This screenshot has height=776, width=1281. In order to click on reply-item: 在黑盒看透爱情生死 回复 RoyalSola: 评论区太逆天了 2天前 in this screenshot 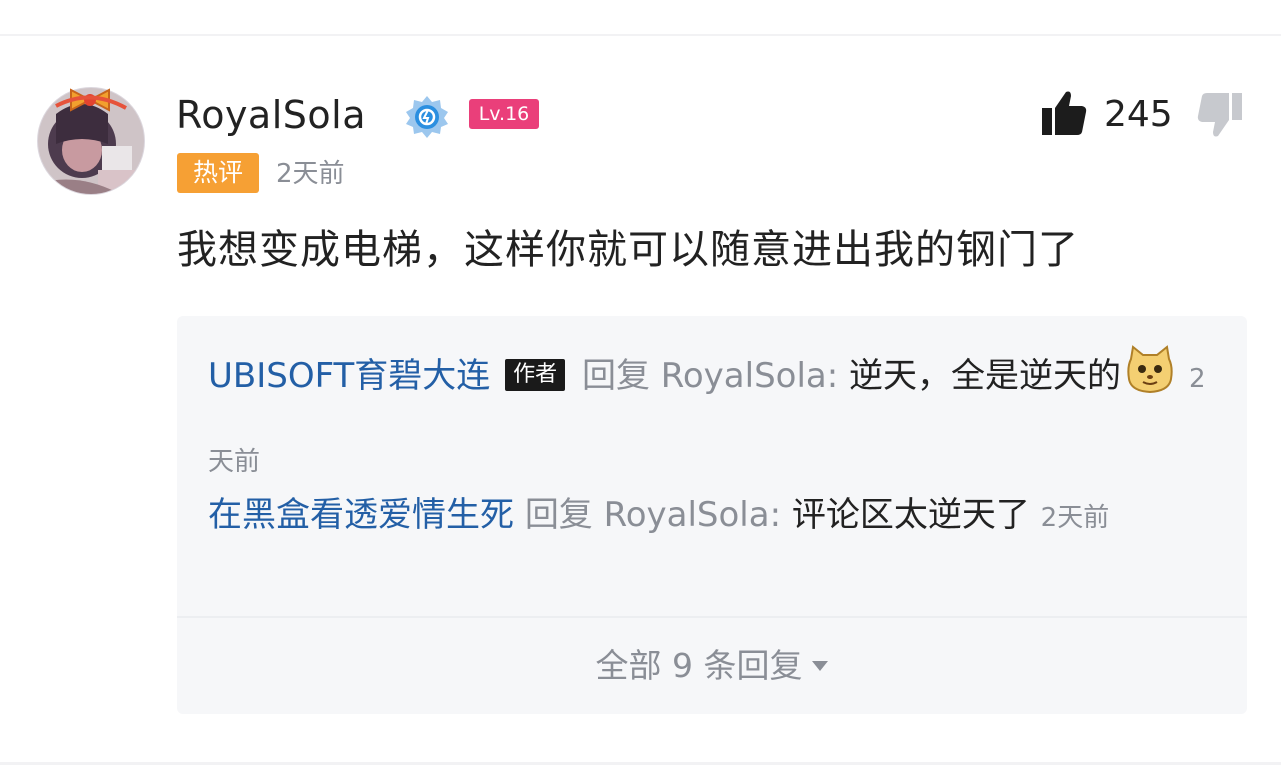, I will do `click(707, 516)`.